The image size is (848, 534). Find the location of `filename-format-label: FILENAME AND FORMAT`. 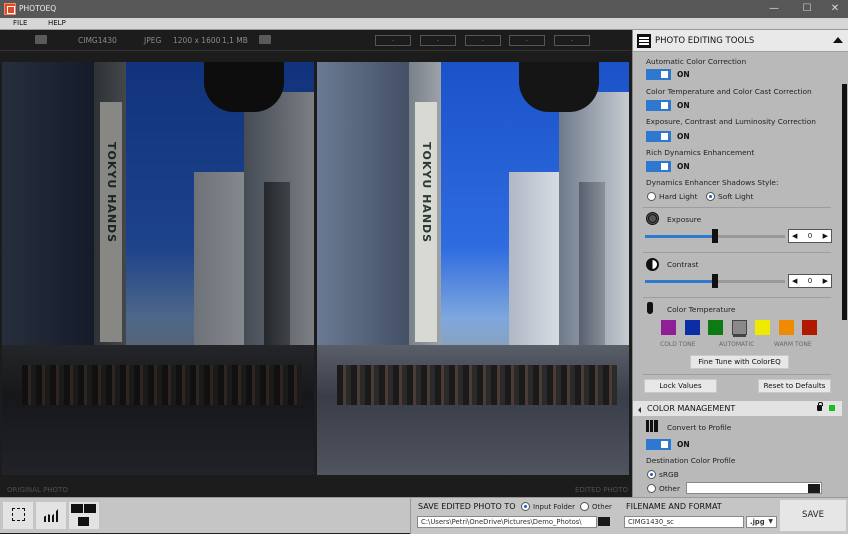

filename-format-label: FILENAME AND FORMAT is located at coordinates (674, 506).